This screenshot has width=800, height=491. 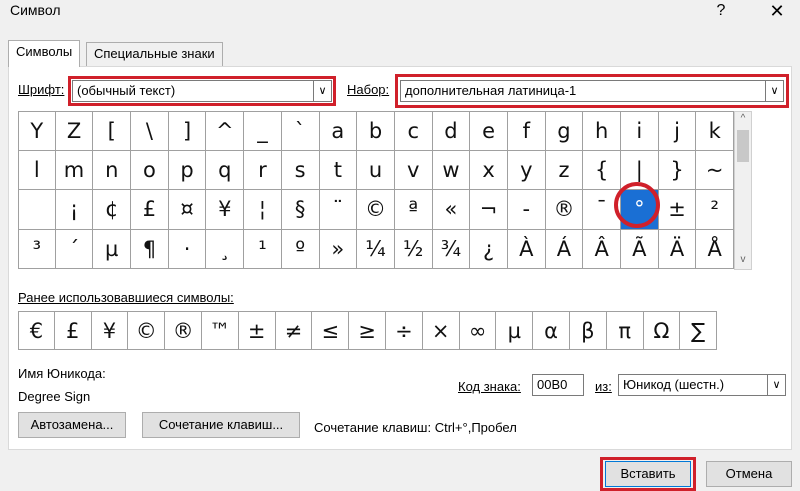 I want to click on symbol-cell: q, so click(x=225, y=170).